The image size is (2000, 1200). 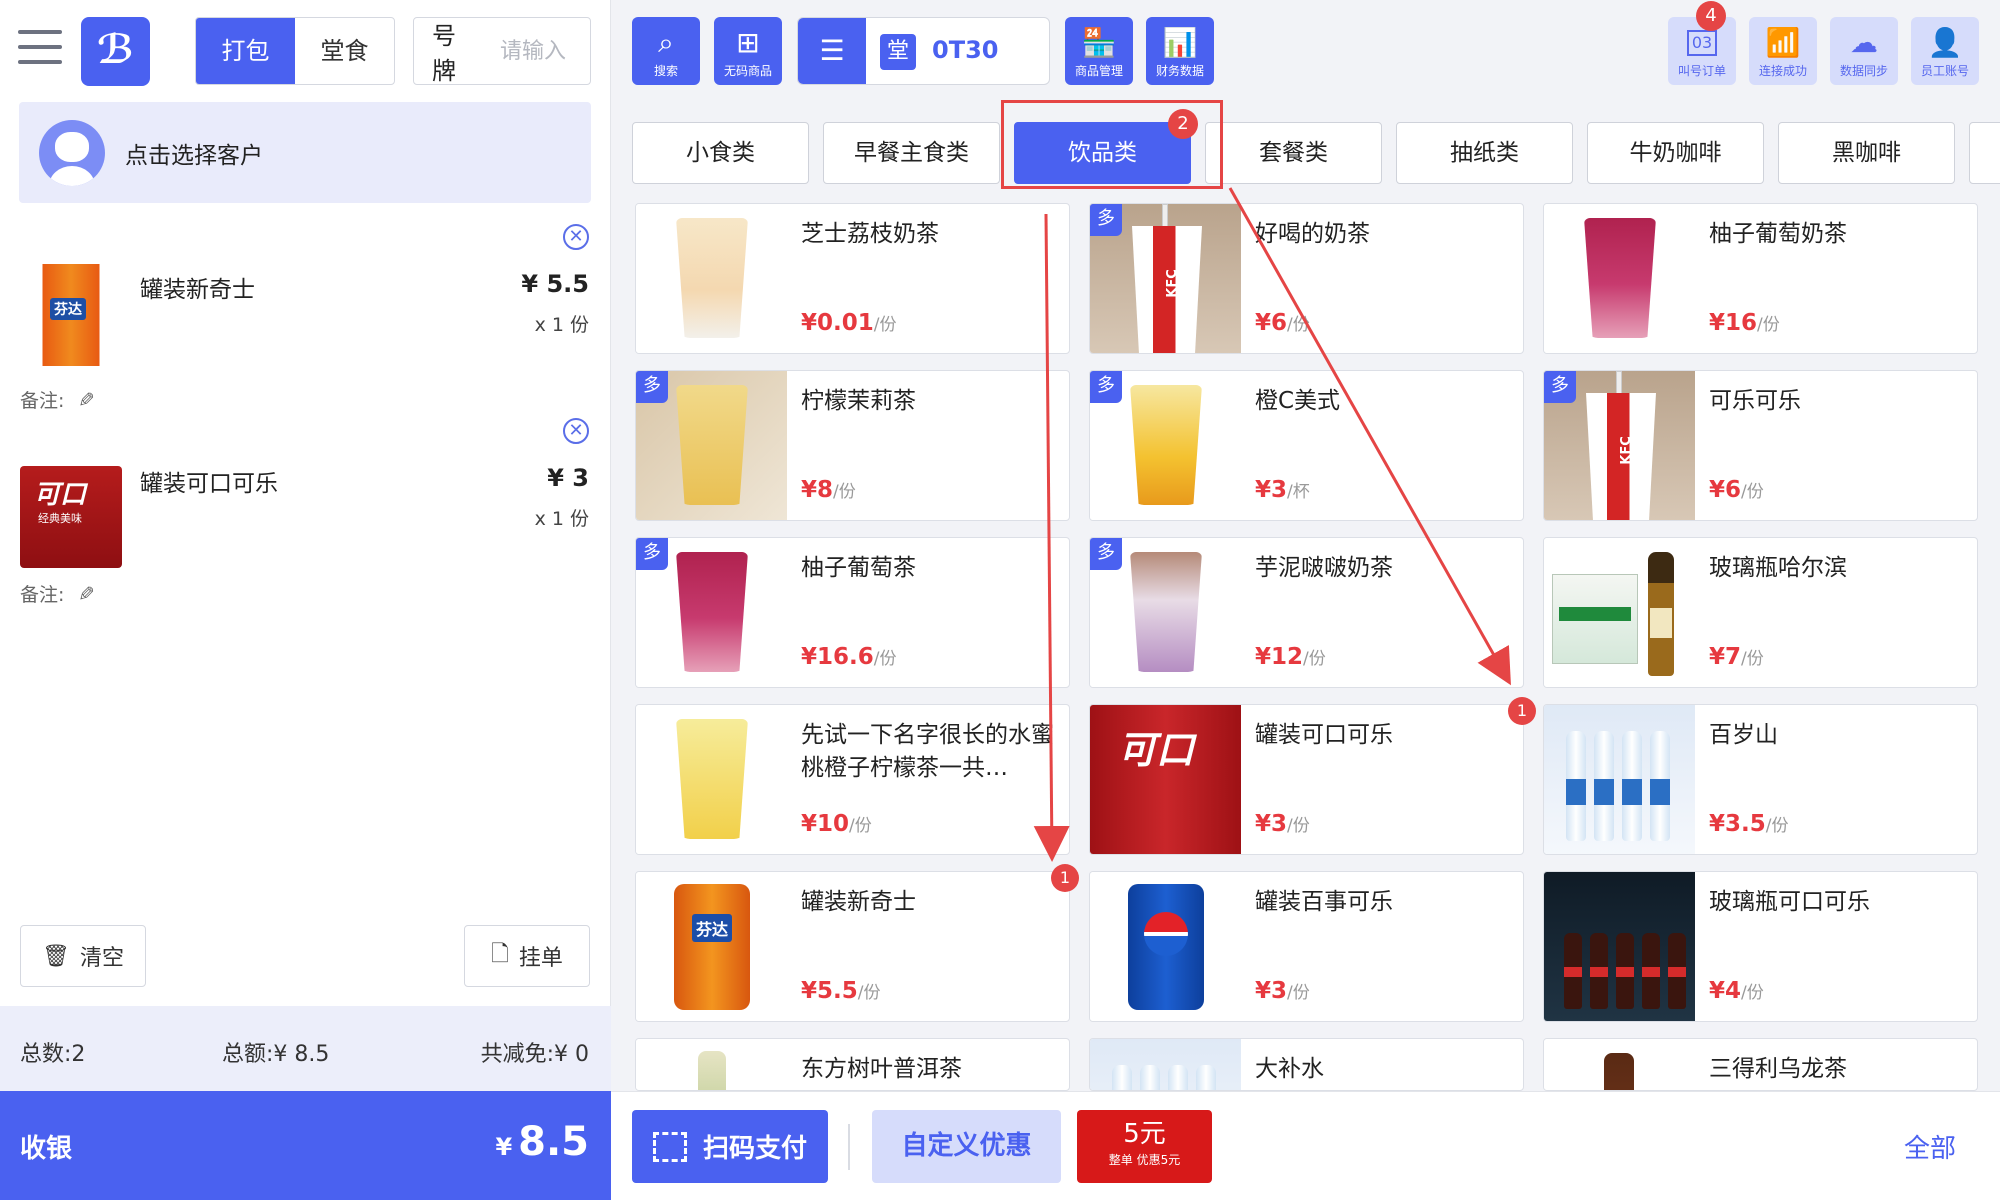 I want to click on scan-pay-button: 扫码支付, so click(x=730, y=1146).